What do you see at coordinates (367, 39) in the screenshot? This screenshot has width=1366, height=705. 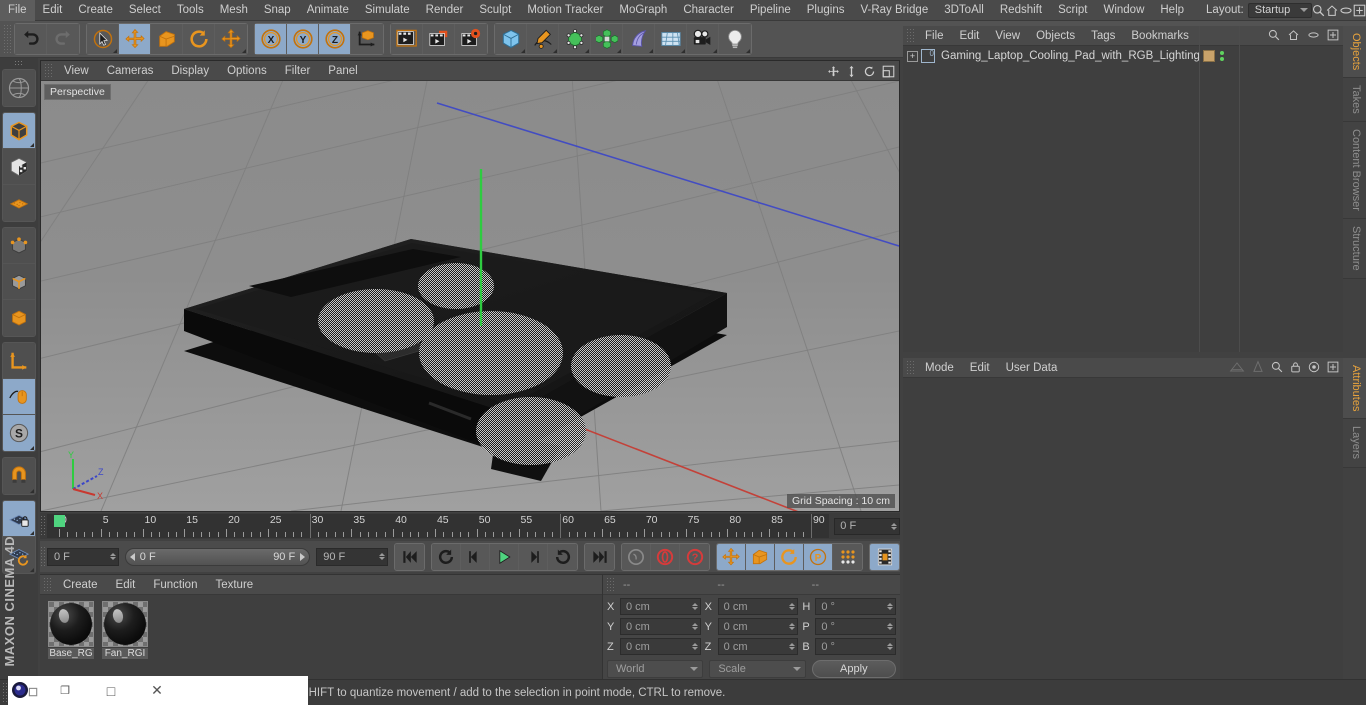 I see `world-coordinates-icon` at bounding box center [367, 39].